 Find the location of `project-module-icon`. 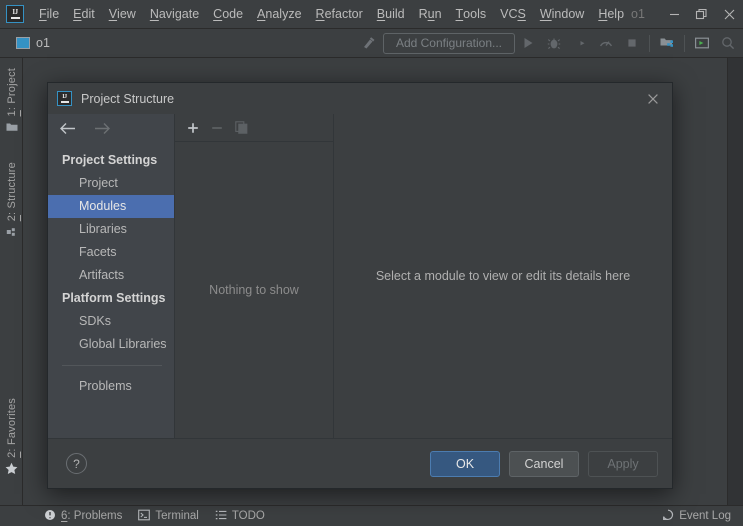

project-module-icon is located at coordinates (23, 43).